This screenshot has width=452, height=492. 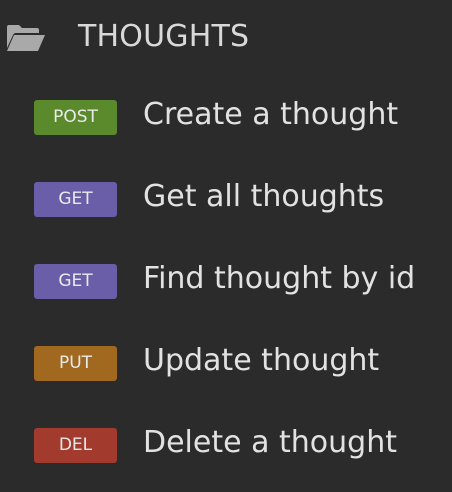 I want to click on folder-label: THOUGHTS, so click(x=164, y=36).